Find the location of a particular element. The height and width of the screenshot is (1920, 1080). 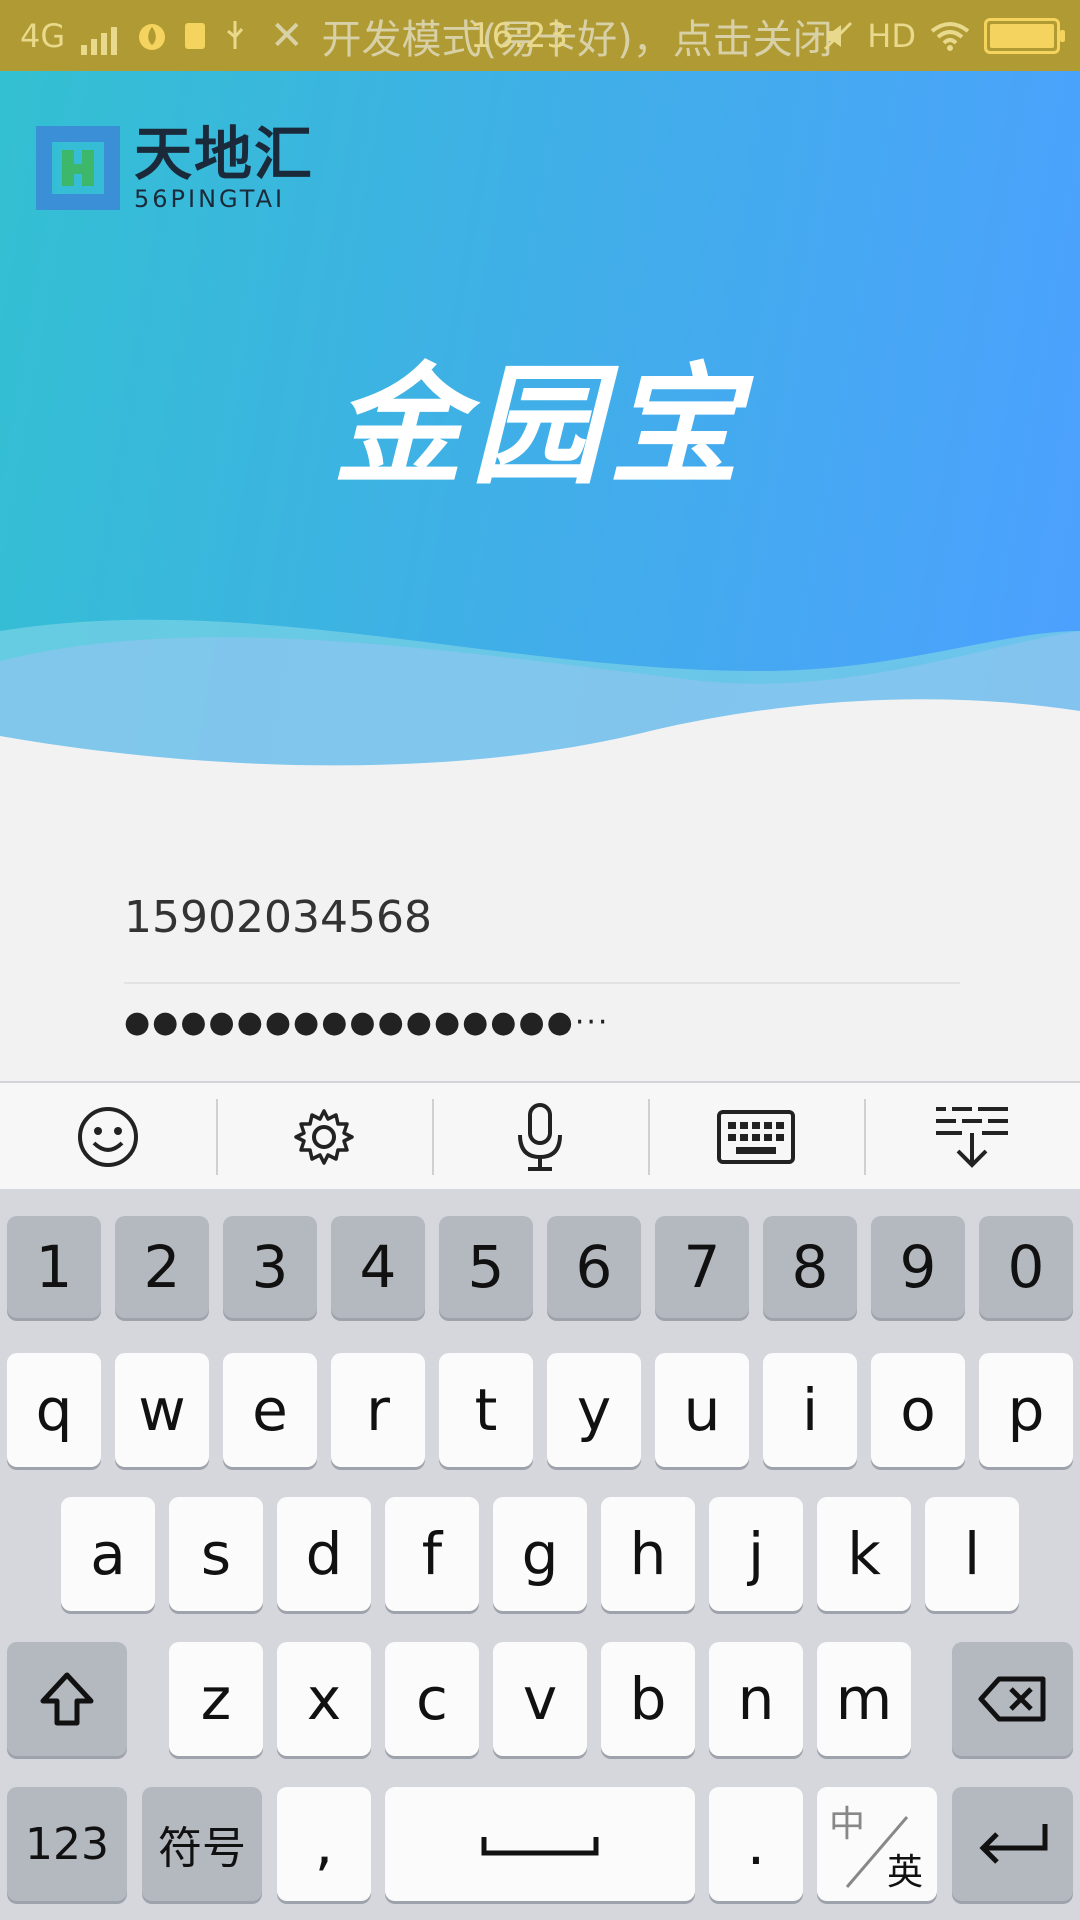

key-i: i is located at coordinates (810, 1410).